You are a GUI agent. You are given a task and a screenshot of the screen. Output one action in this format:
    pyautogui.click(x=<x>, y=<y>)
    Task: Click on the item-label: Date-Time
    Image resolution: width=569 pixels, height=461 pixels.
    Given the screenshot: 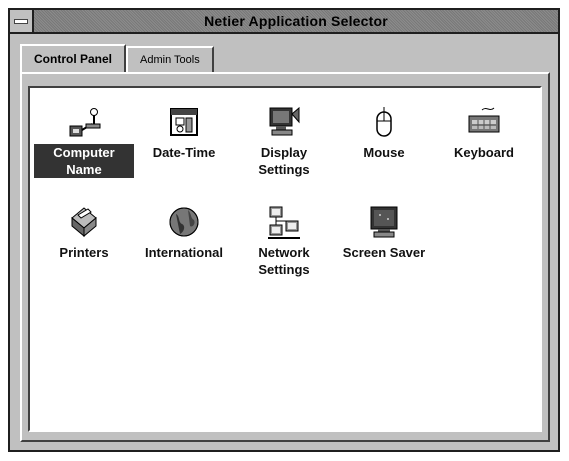 What is the action you would take?
    pyautogui.click(x=184, y=152)
    